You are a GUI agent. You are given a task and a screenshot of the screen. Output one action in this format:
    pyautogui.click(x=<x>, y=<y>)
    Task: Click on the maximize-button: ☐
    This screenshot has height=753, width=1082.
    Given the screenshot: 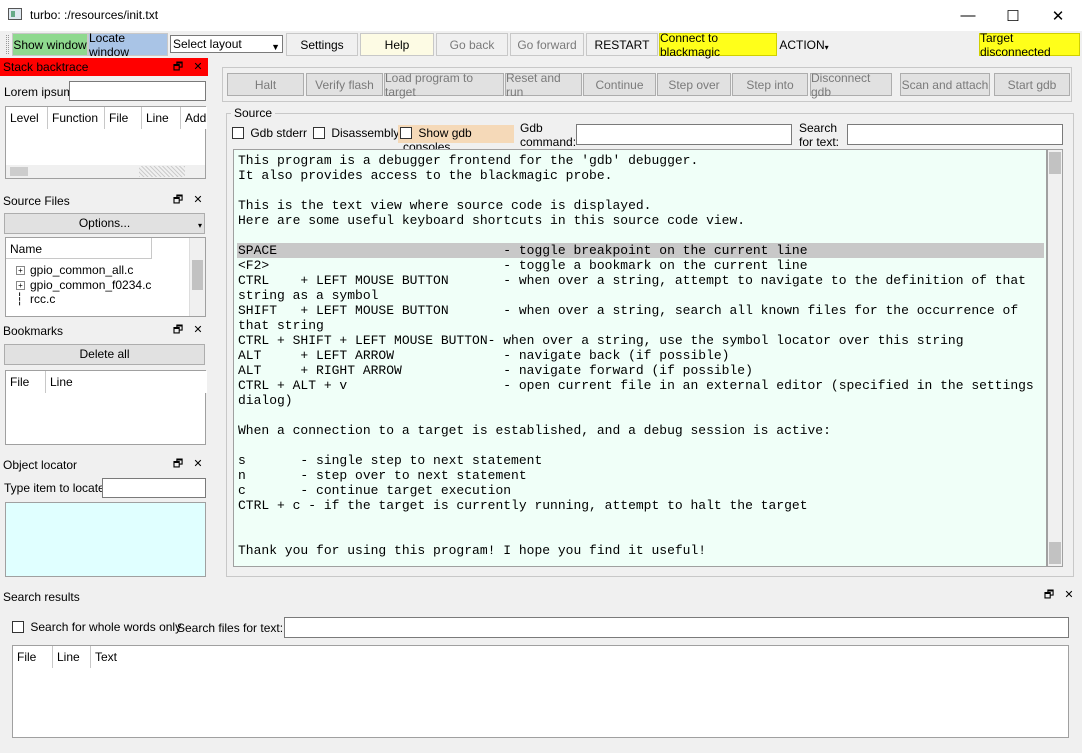 What is the action you would take?
    pyautogui.click(x=1013, y=15)
    